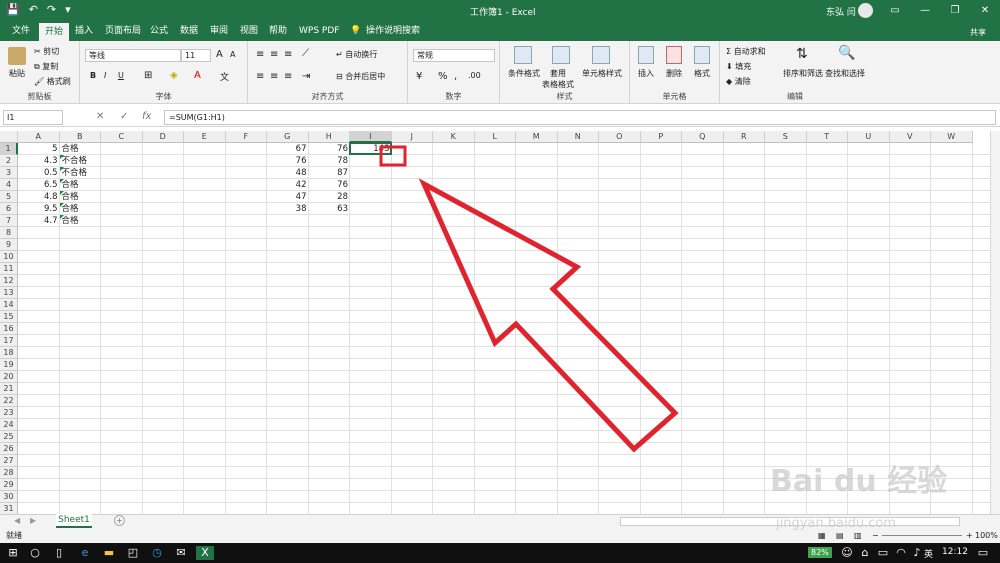 The image size is (1000, 563). What do you see at coordinates (952, 137) in the screenshot?
I see `column-header: W` at bounding box center [952, 137].